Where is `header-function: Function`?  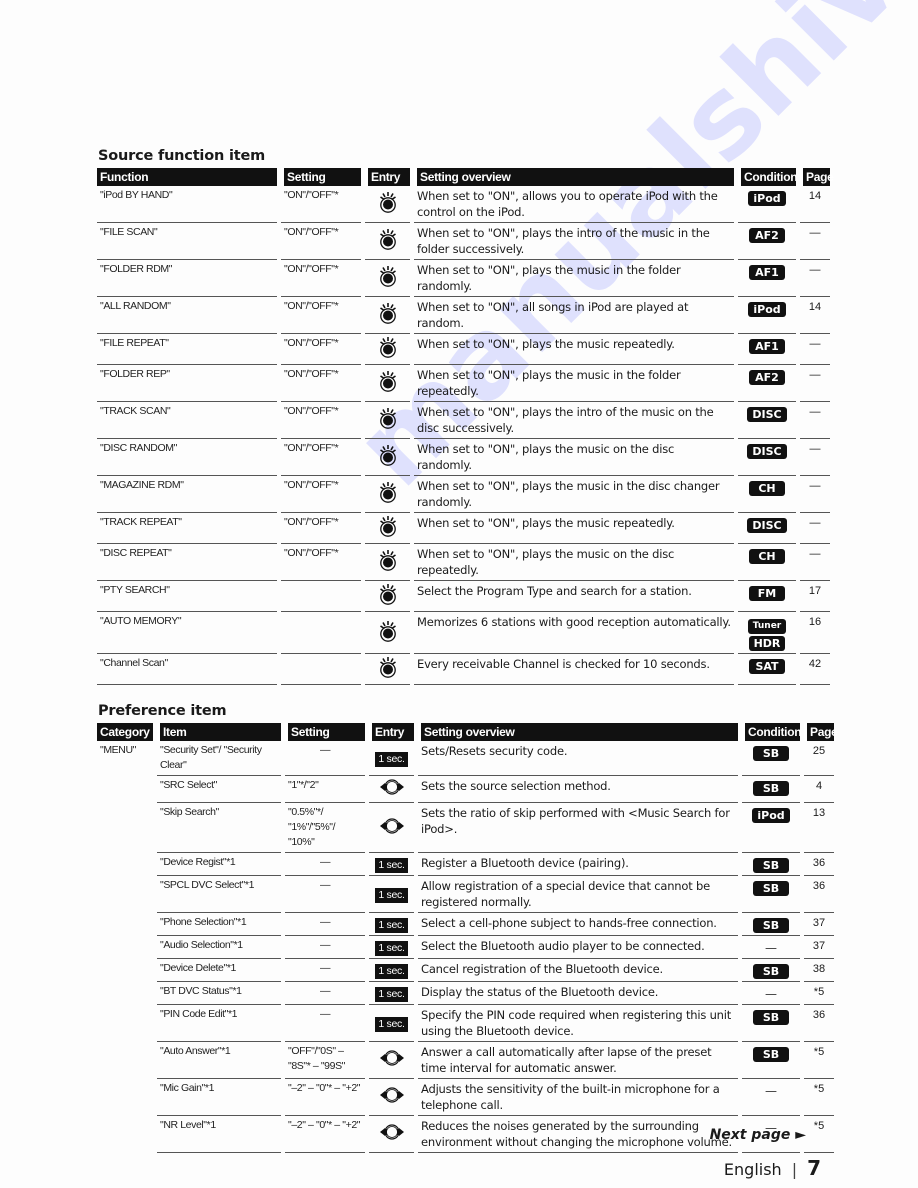
header-function: Function is located at coordinates (187, 177).